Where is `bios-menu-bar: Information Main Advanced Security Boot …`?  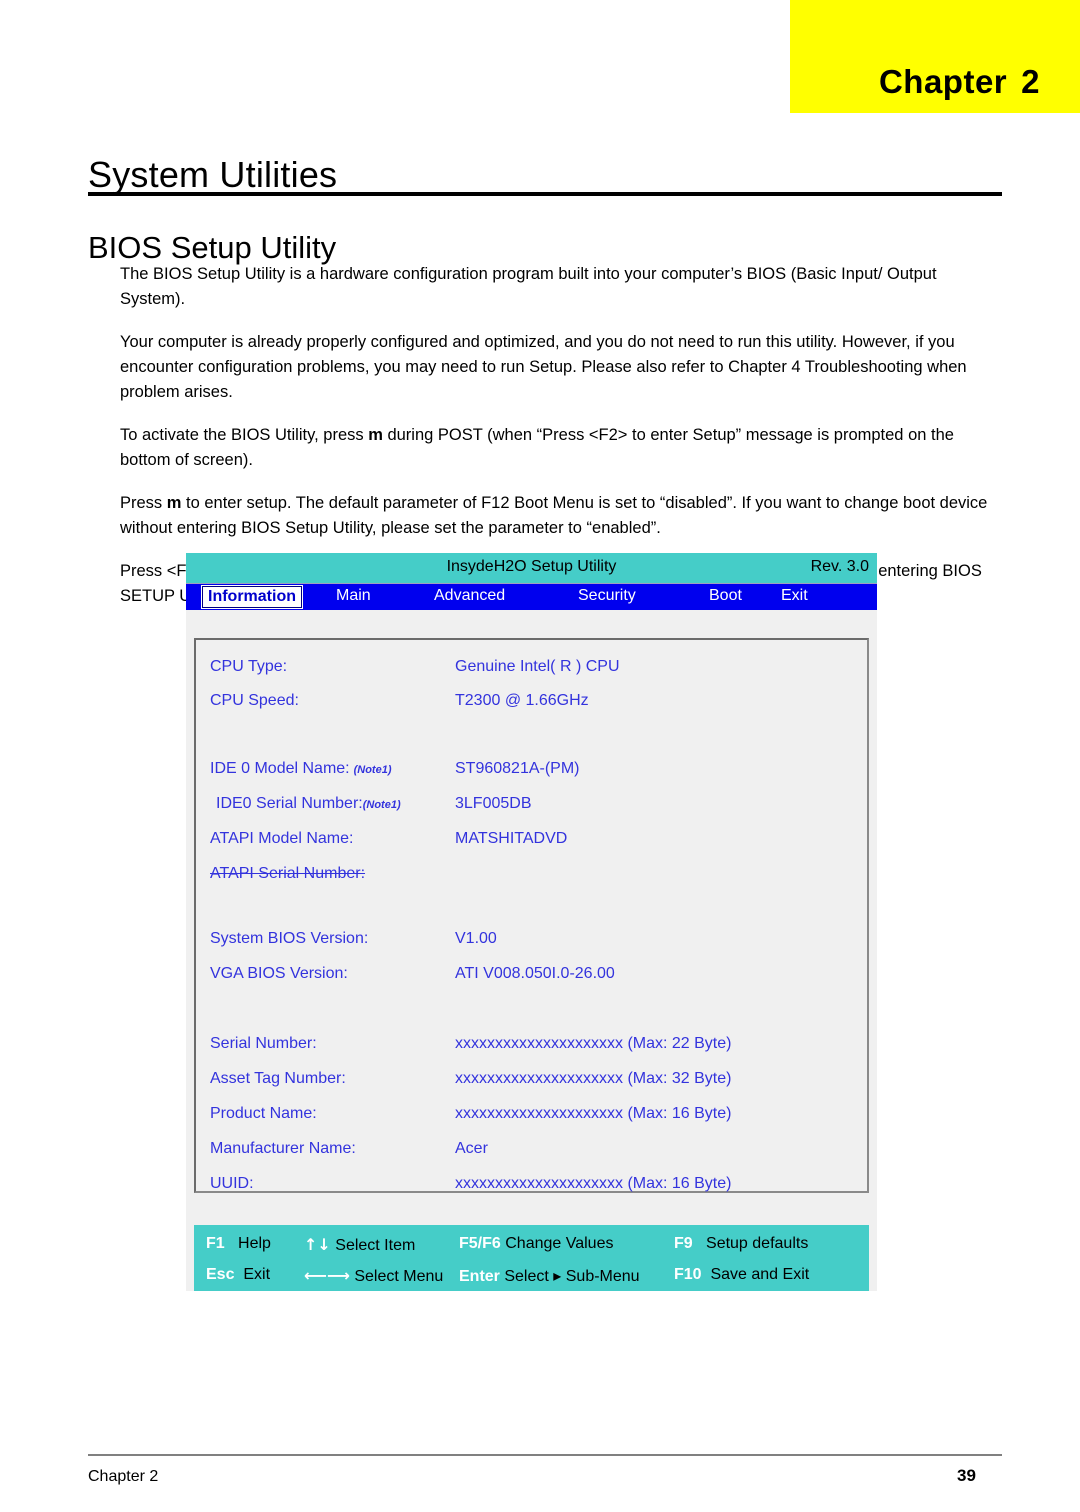 bios-menu-bar: Information Main Advanced Security Boot … is located at coordinates (531, 597).